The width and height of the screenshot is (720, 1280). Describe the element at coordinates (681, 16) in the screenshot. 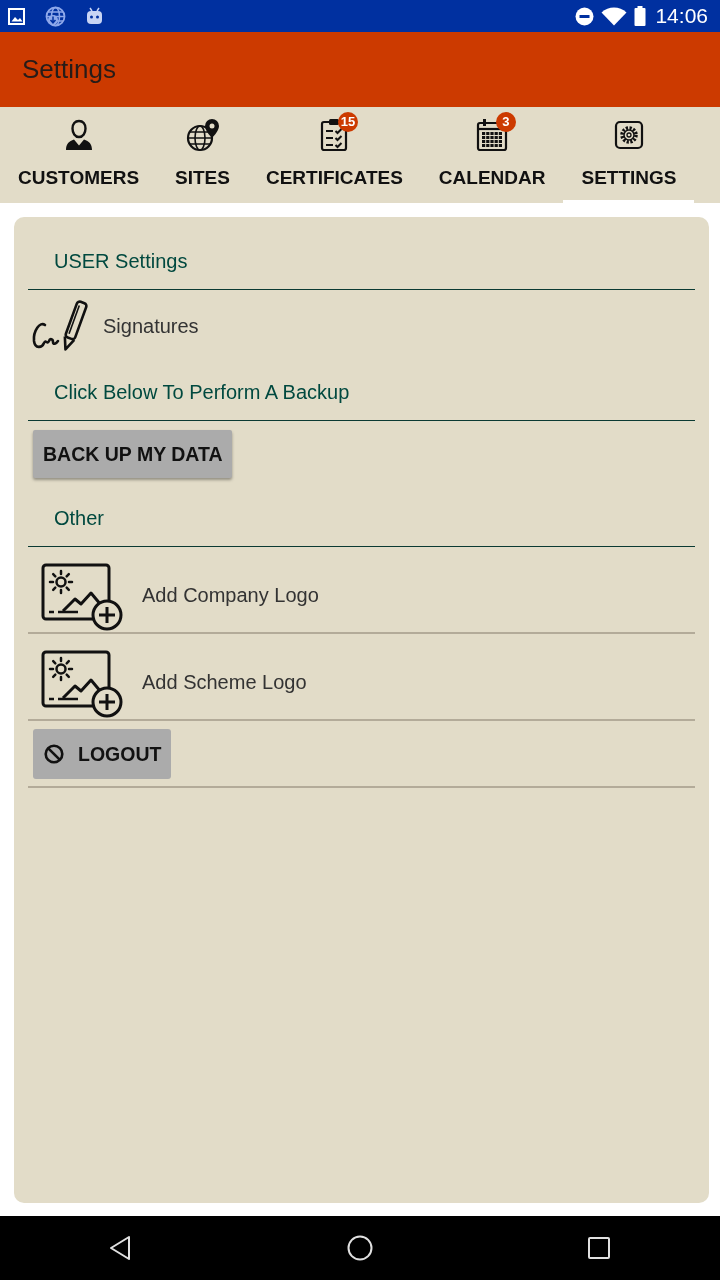

I see `status-time: 14:06` at that location.